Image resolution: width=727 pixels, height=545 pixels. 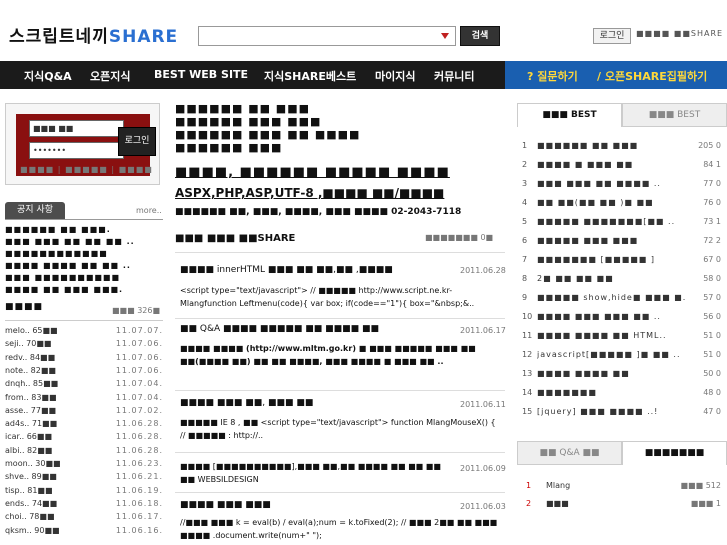 I want to click on qa-user: ■■■, so click(x=557, y=503).